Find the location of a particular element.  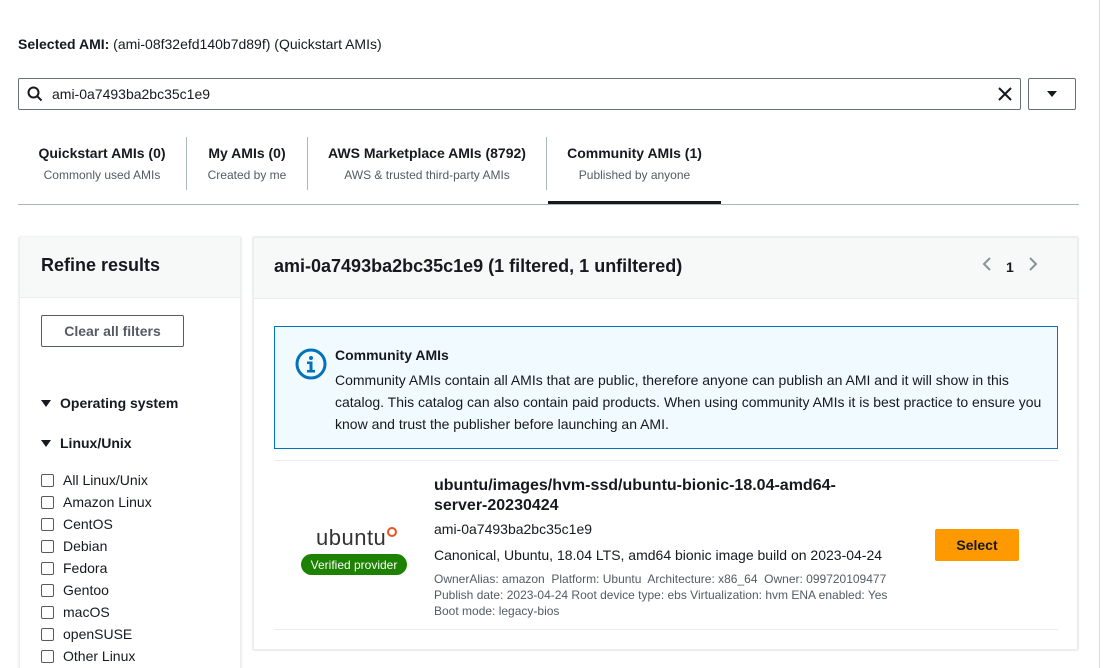

close-icon is located at coordinates (1005, 94).